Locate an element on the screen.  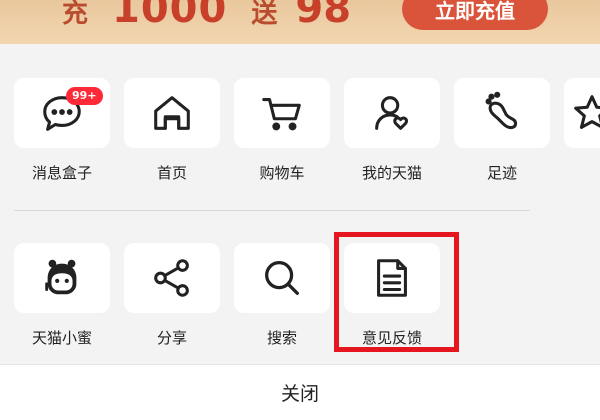
promo-middle: 送 is located at coordinates (264, 14).